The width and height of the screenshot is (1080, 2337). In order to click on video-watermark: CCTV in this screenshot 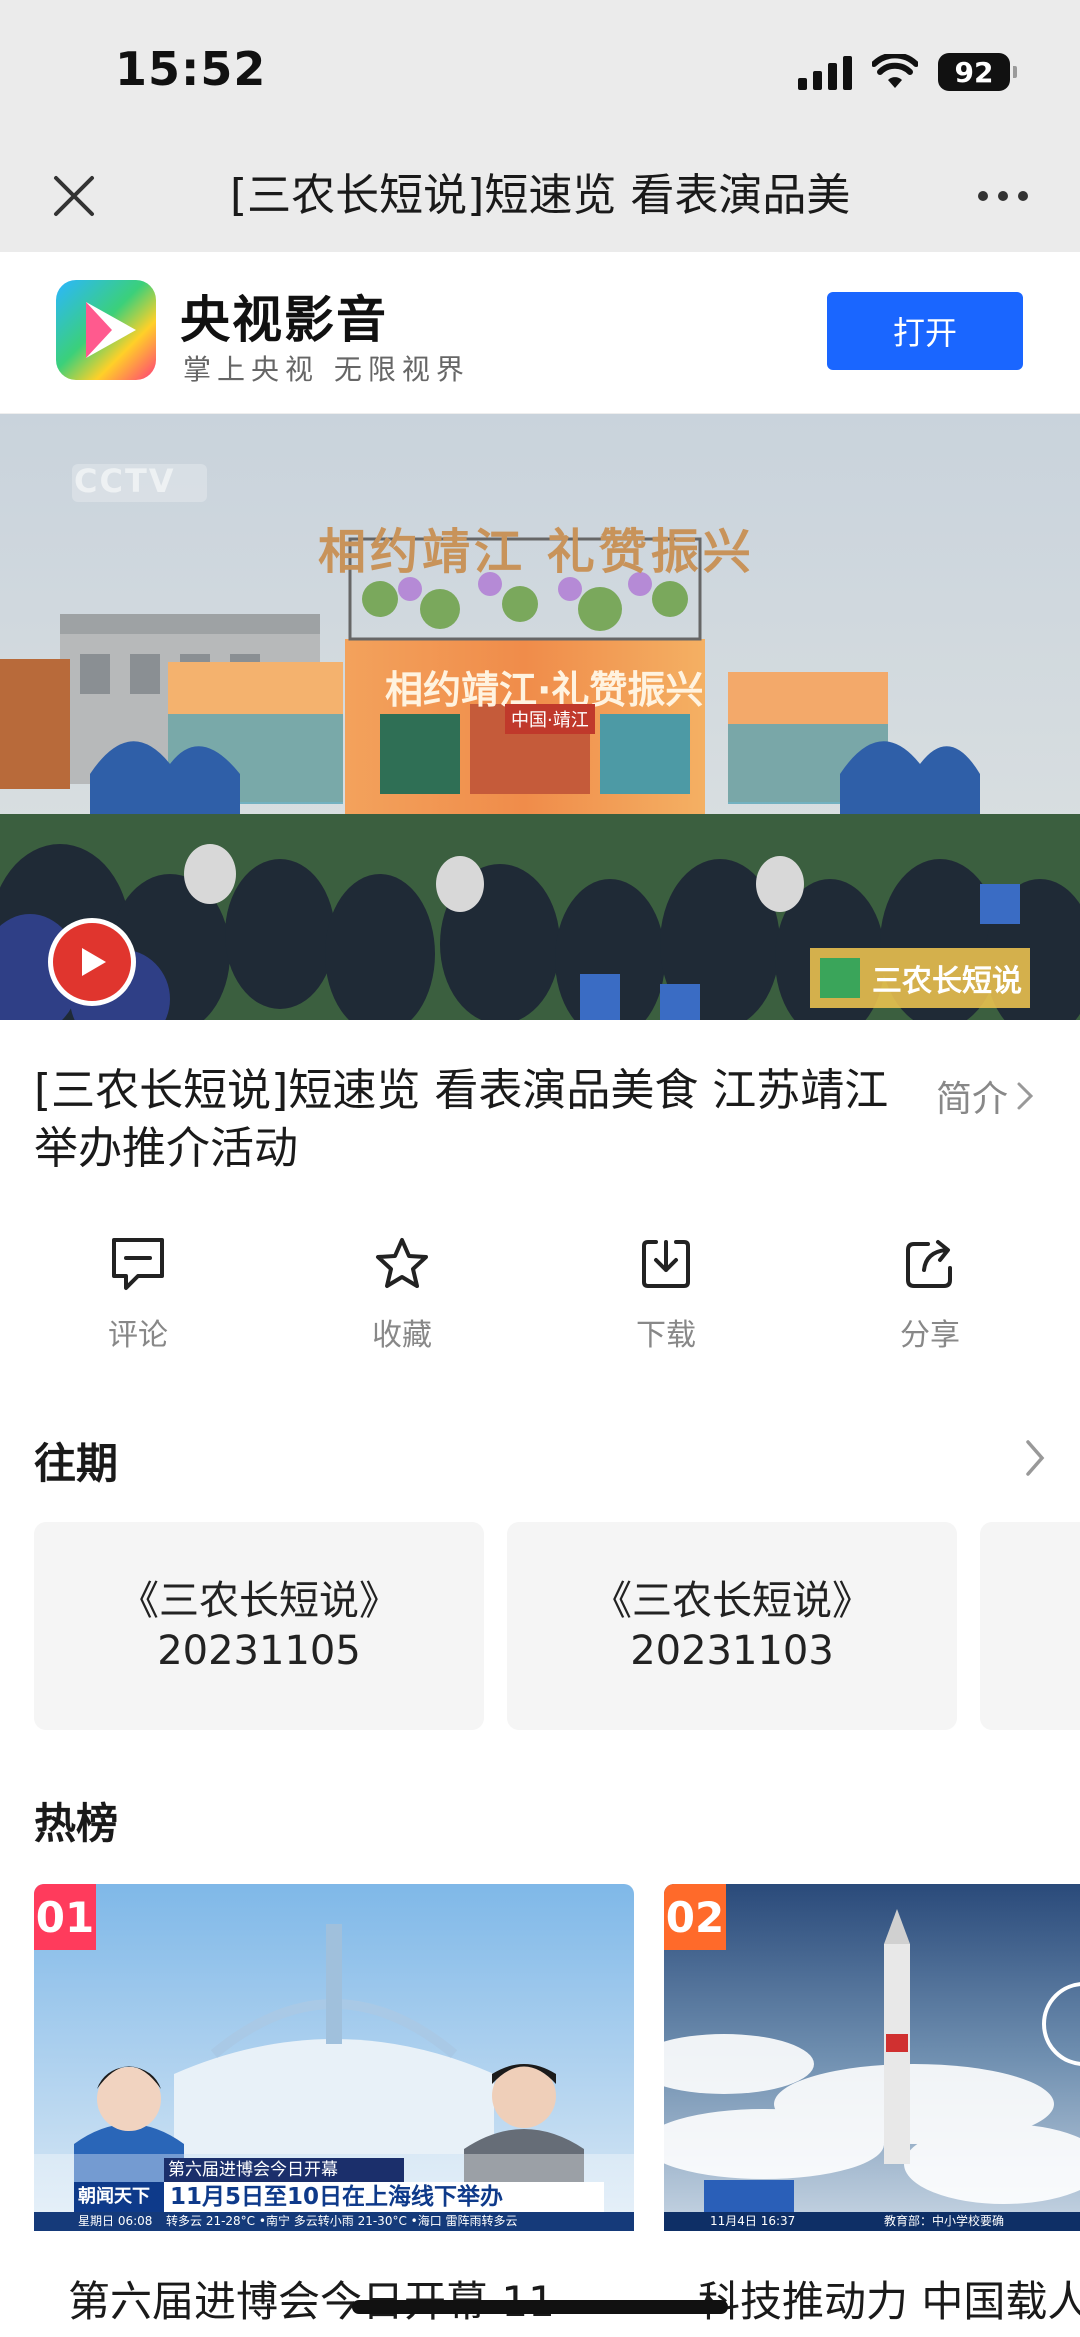, I will do `click(125, 481)`.